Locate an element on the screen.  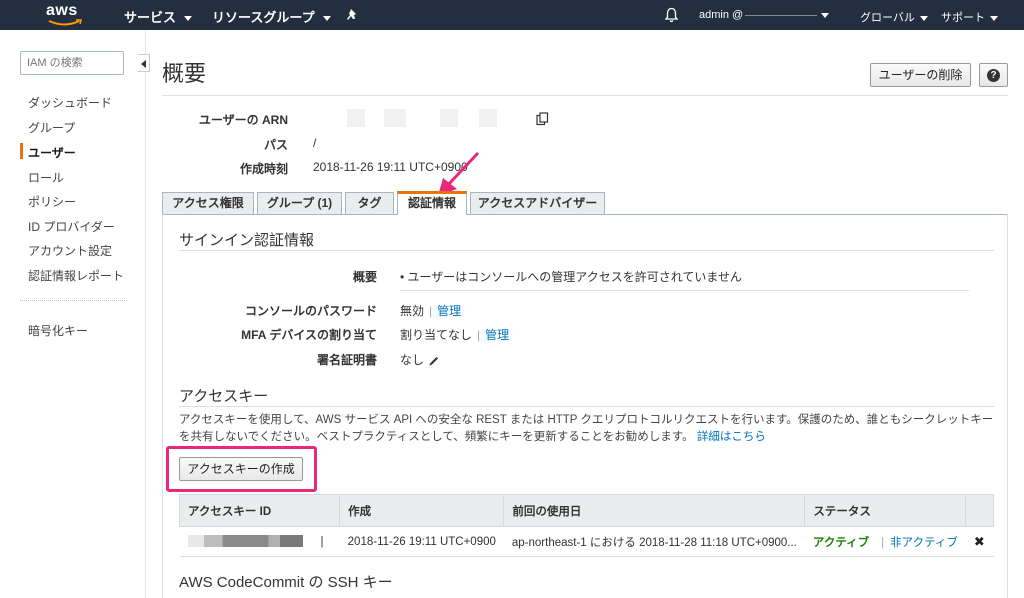
aws-smile-icon is located at coordinates (65, 22).